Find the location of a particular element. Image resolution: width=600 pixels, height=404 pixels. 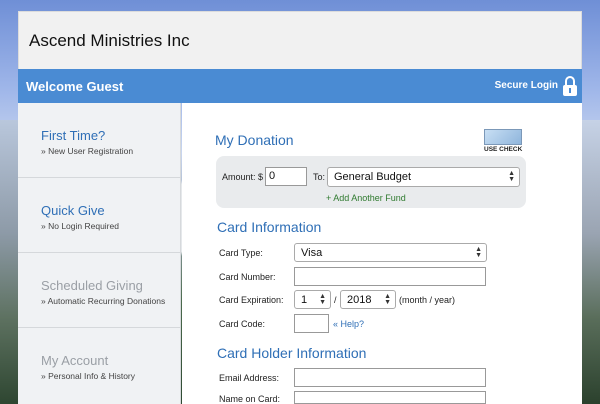

amount-input: 0 is located at coordinates (286, 176).